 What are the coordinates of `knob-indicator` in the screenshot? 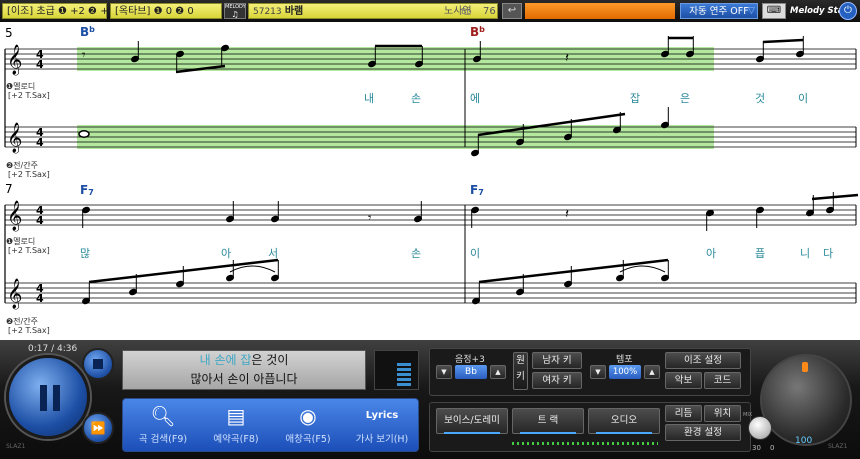 It's located at (805, 367).